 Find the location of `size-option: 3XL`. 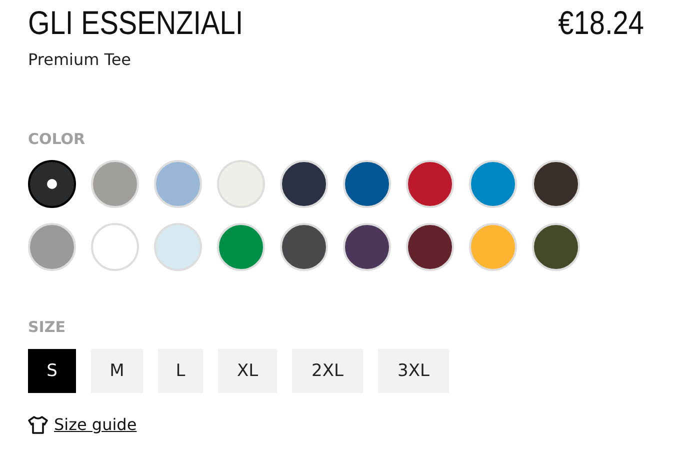

size-option: 3XL is located at coordinates (413, 371).